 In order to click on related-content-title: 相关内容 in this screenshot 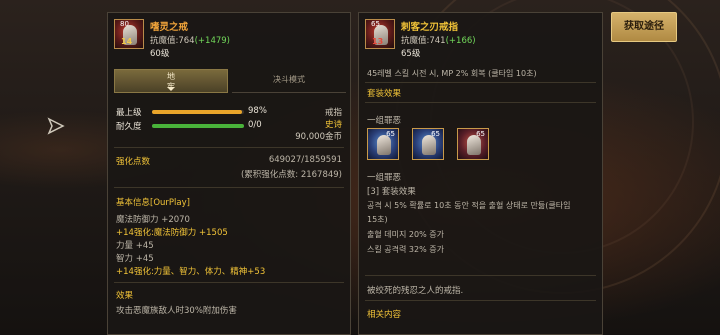, I will do `click(384, 314)`.